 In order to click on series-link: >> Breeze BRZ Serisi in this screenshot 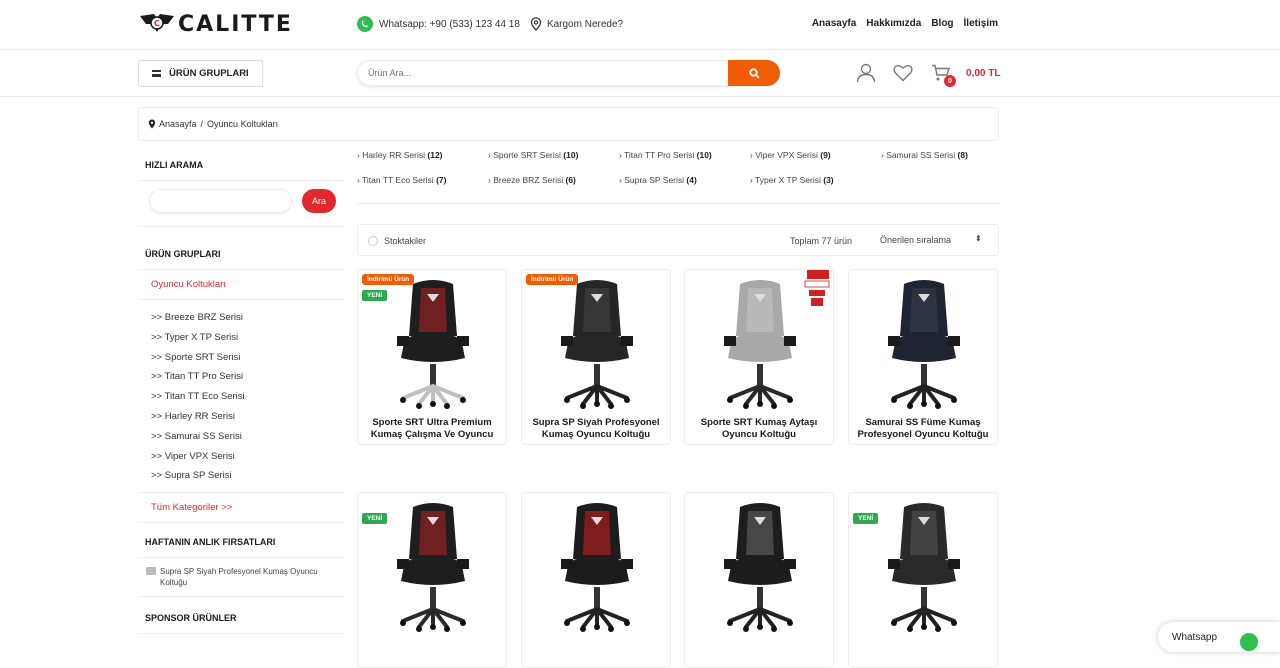, I will do `click(241, 318)`.